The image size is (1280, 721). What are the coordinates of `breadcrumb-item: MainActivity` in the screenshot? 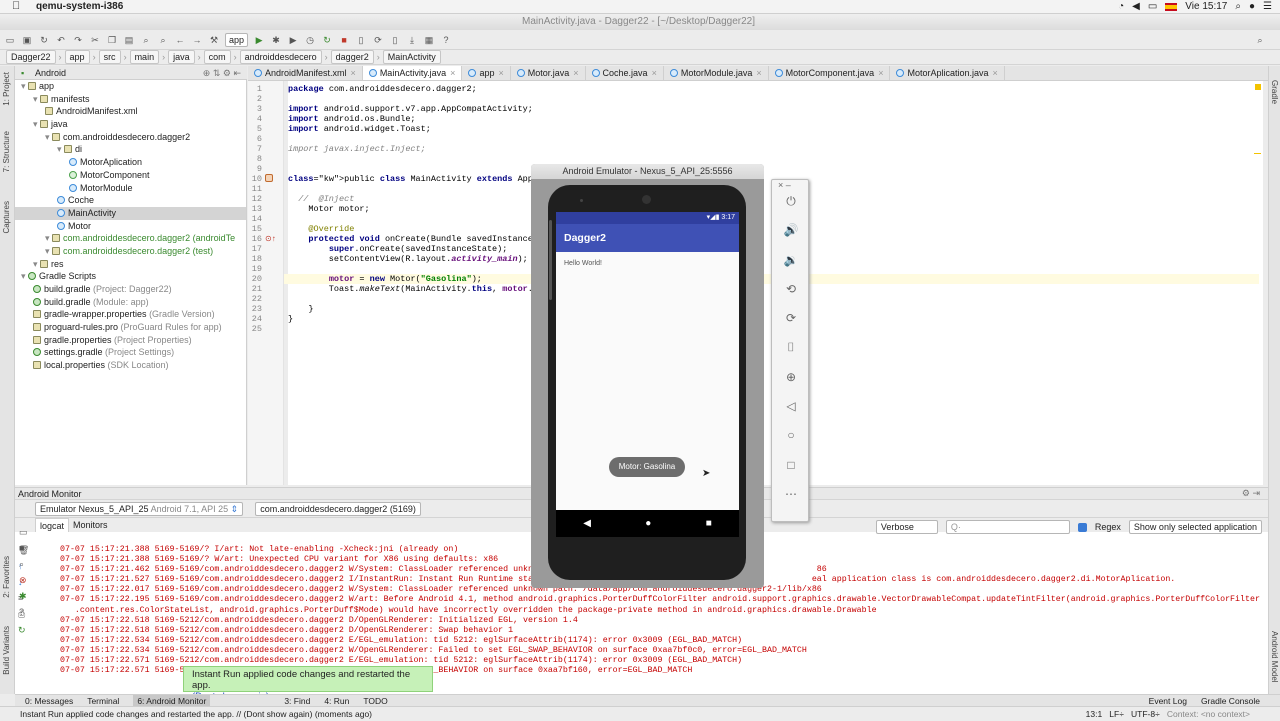 It's located at (411, 57).